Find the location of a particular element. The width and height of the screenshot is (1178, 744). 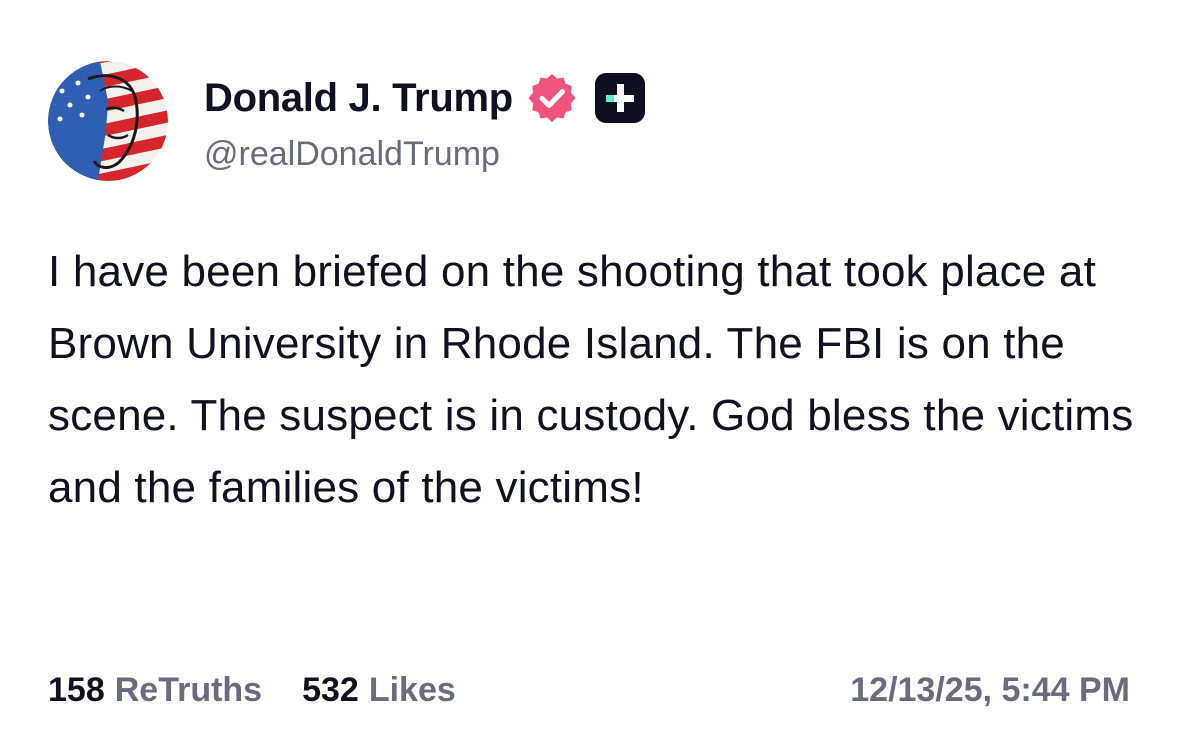

post-stats: 158 ReTruths 532 Likes is located at coordinates (272, 690).